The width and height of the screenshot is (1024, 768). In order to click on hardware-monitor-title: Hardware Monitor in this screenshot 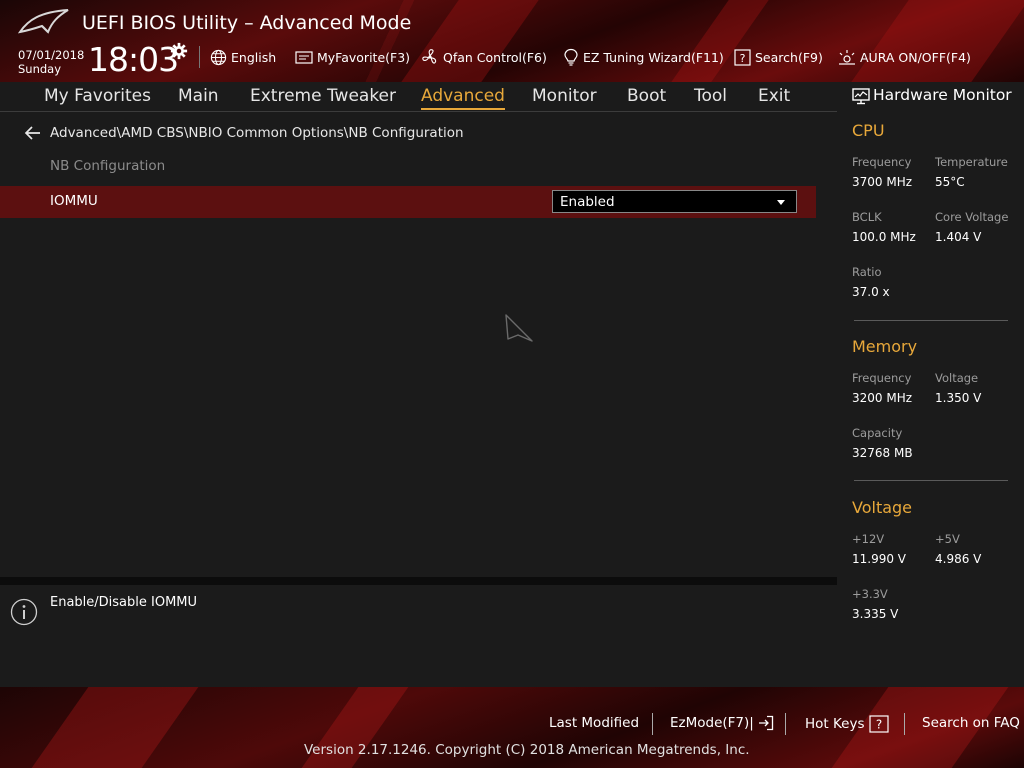, I will do `click(942, 95)`.